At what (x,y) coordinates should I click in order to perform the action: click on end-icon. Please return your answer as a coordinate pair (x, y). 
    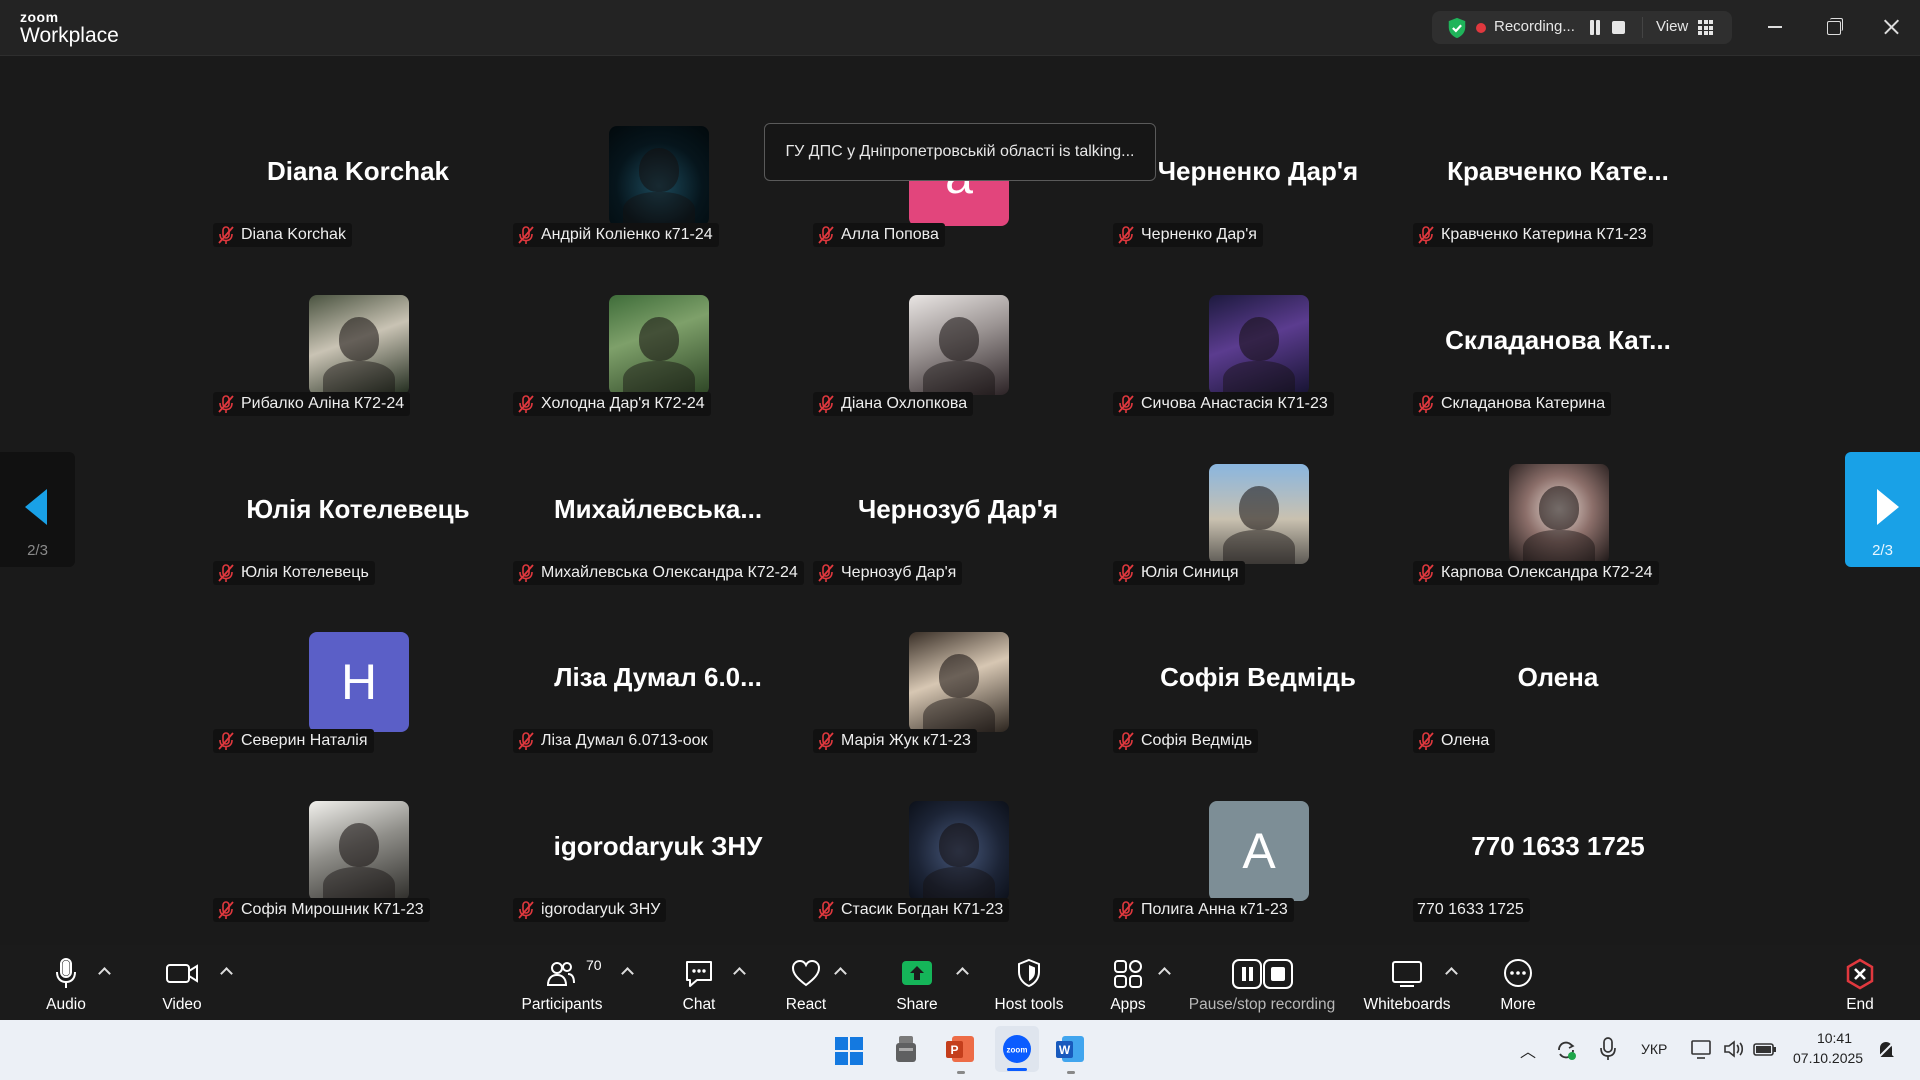
    Looking at the image, I should click on (1860, 974).